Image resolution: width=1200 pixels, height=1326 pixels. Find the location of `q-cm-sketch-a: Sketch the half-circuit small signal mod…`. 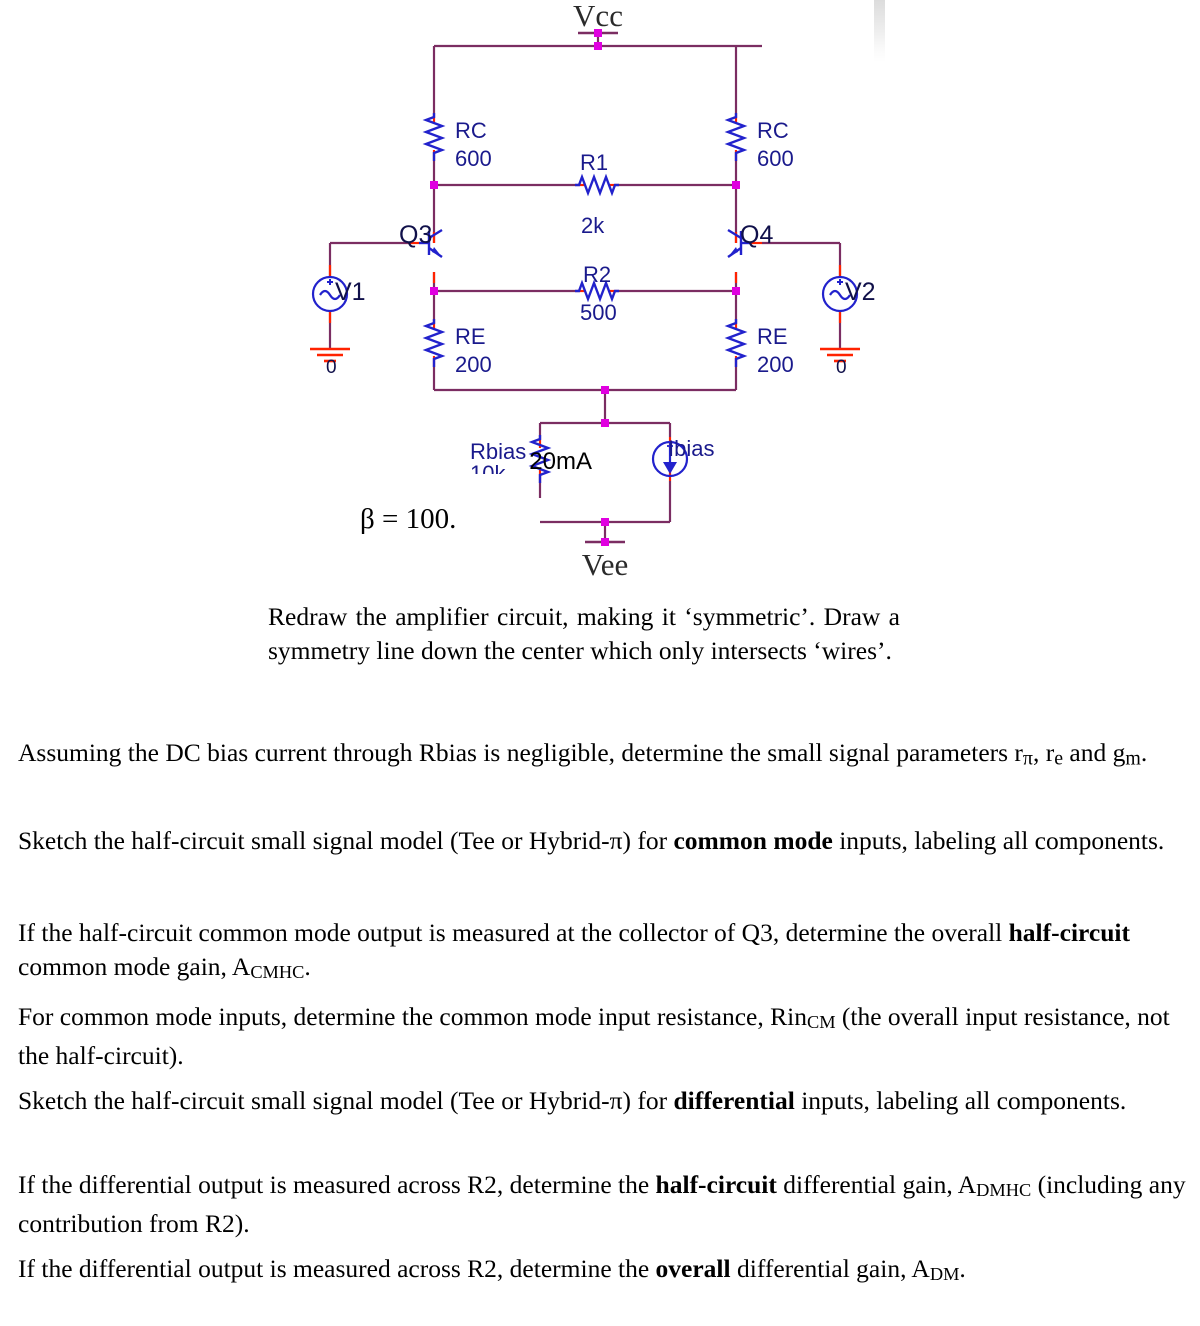

q-cm-sketch-a: Sketch the half-circuit small signal mod… is located at coordinates (346, 840).